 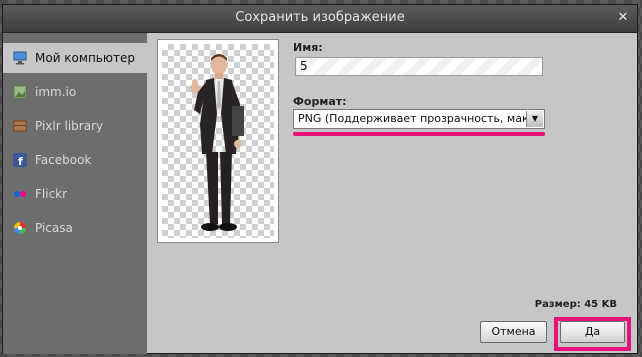 What do you see at coordinates (419, 66) in the screenshot?
I see `name-field: 5` at bounding box center [419, 66].